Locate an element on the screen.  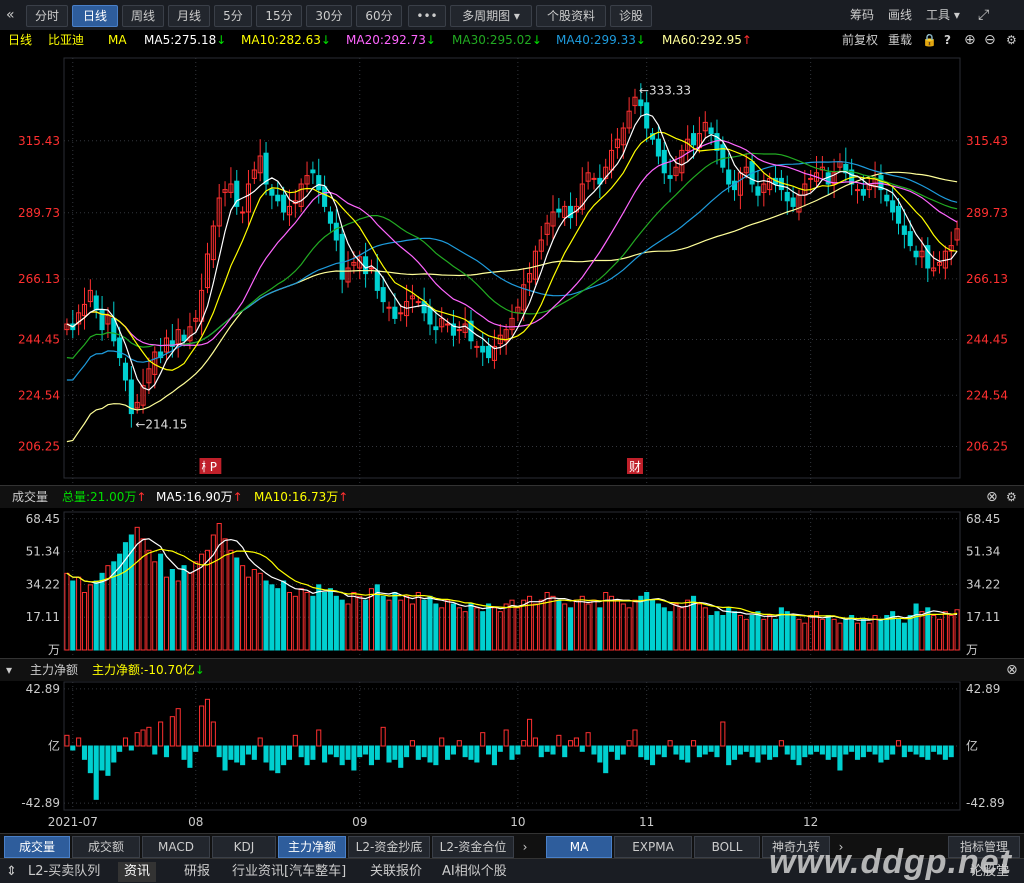
period-button-15min: 15分 is located at coordinates (279, 16).